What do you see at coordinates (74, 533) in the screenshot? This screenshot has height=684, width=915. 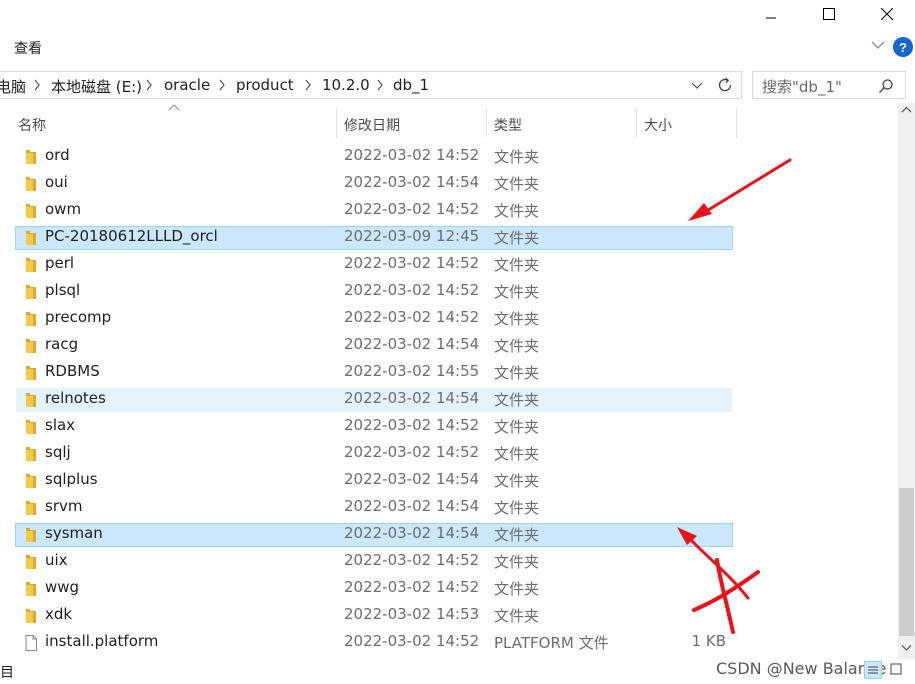 I see `file-name: sysman` at bounding box center [74, 533].